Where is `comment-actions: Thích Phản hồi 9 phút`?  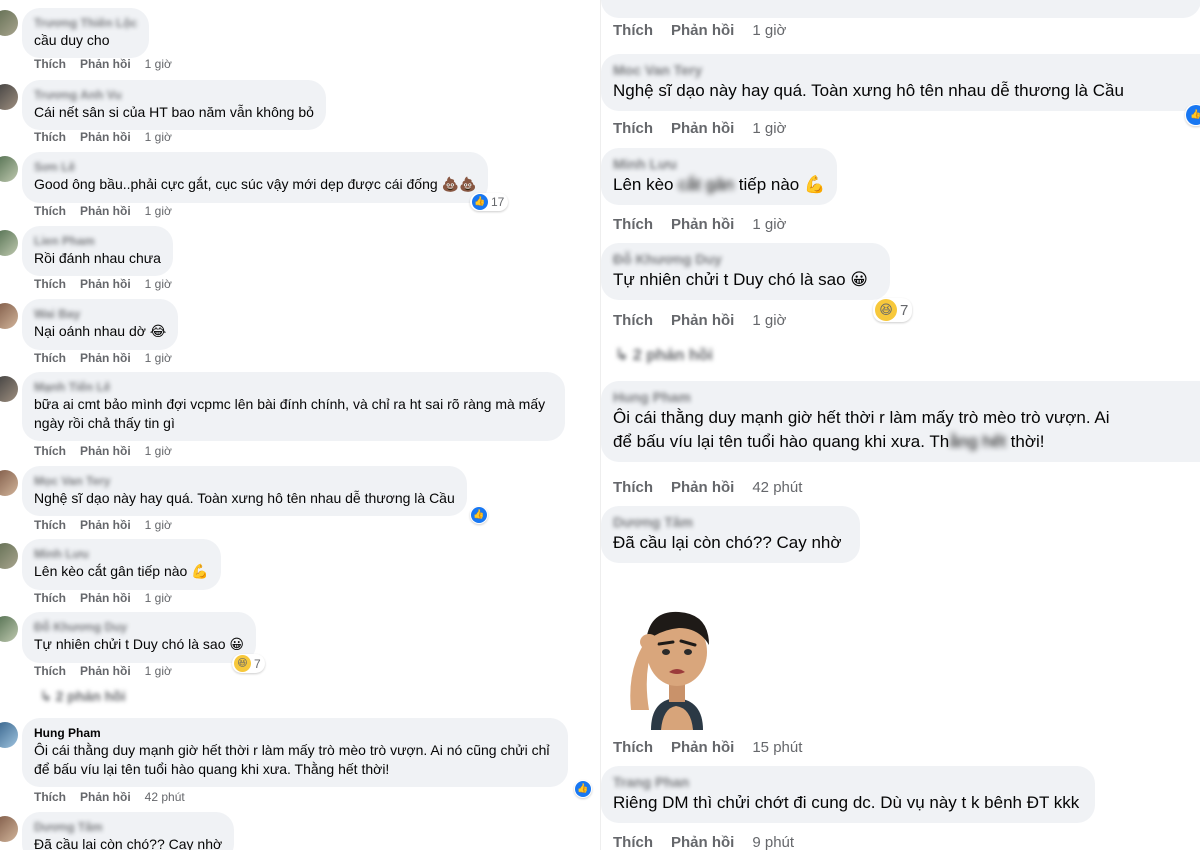
comment-actions: Thích Phản hồi 9 phút is located at coordinates (712, 842).